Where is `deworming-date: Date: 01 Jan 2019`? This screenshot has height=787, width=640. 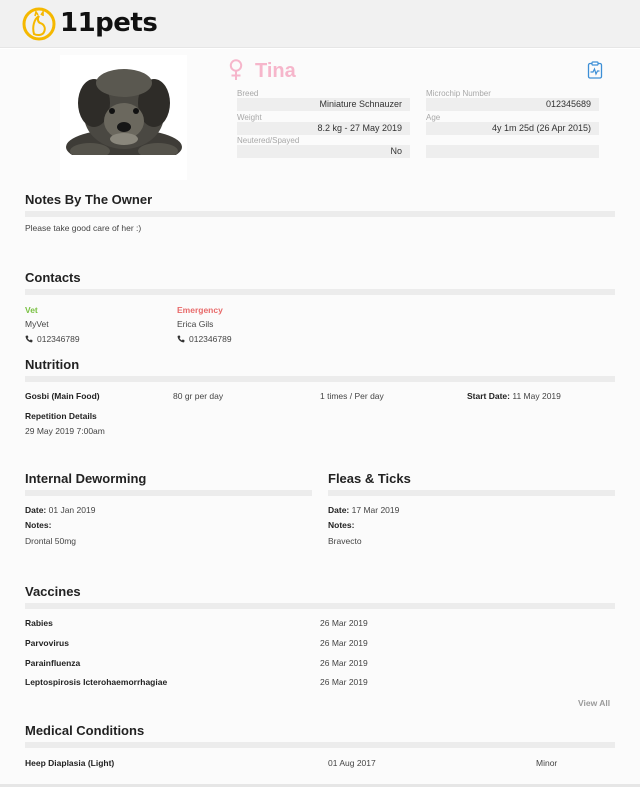 deworming-date: Date: 01 Jan 2019 is located at coordinates (60, 510).